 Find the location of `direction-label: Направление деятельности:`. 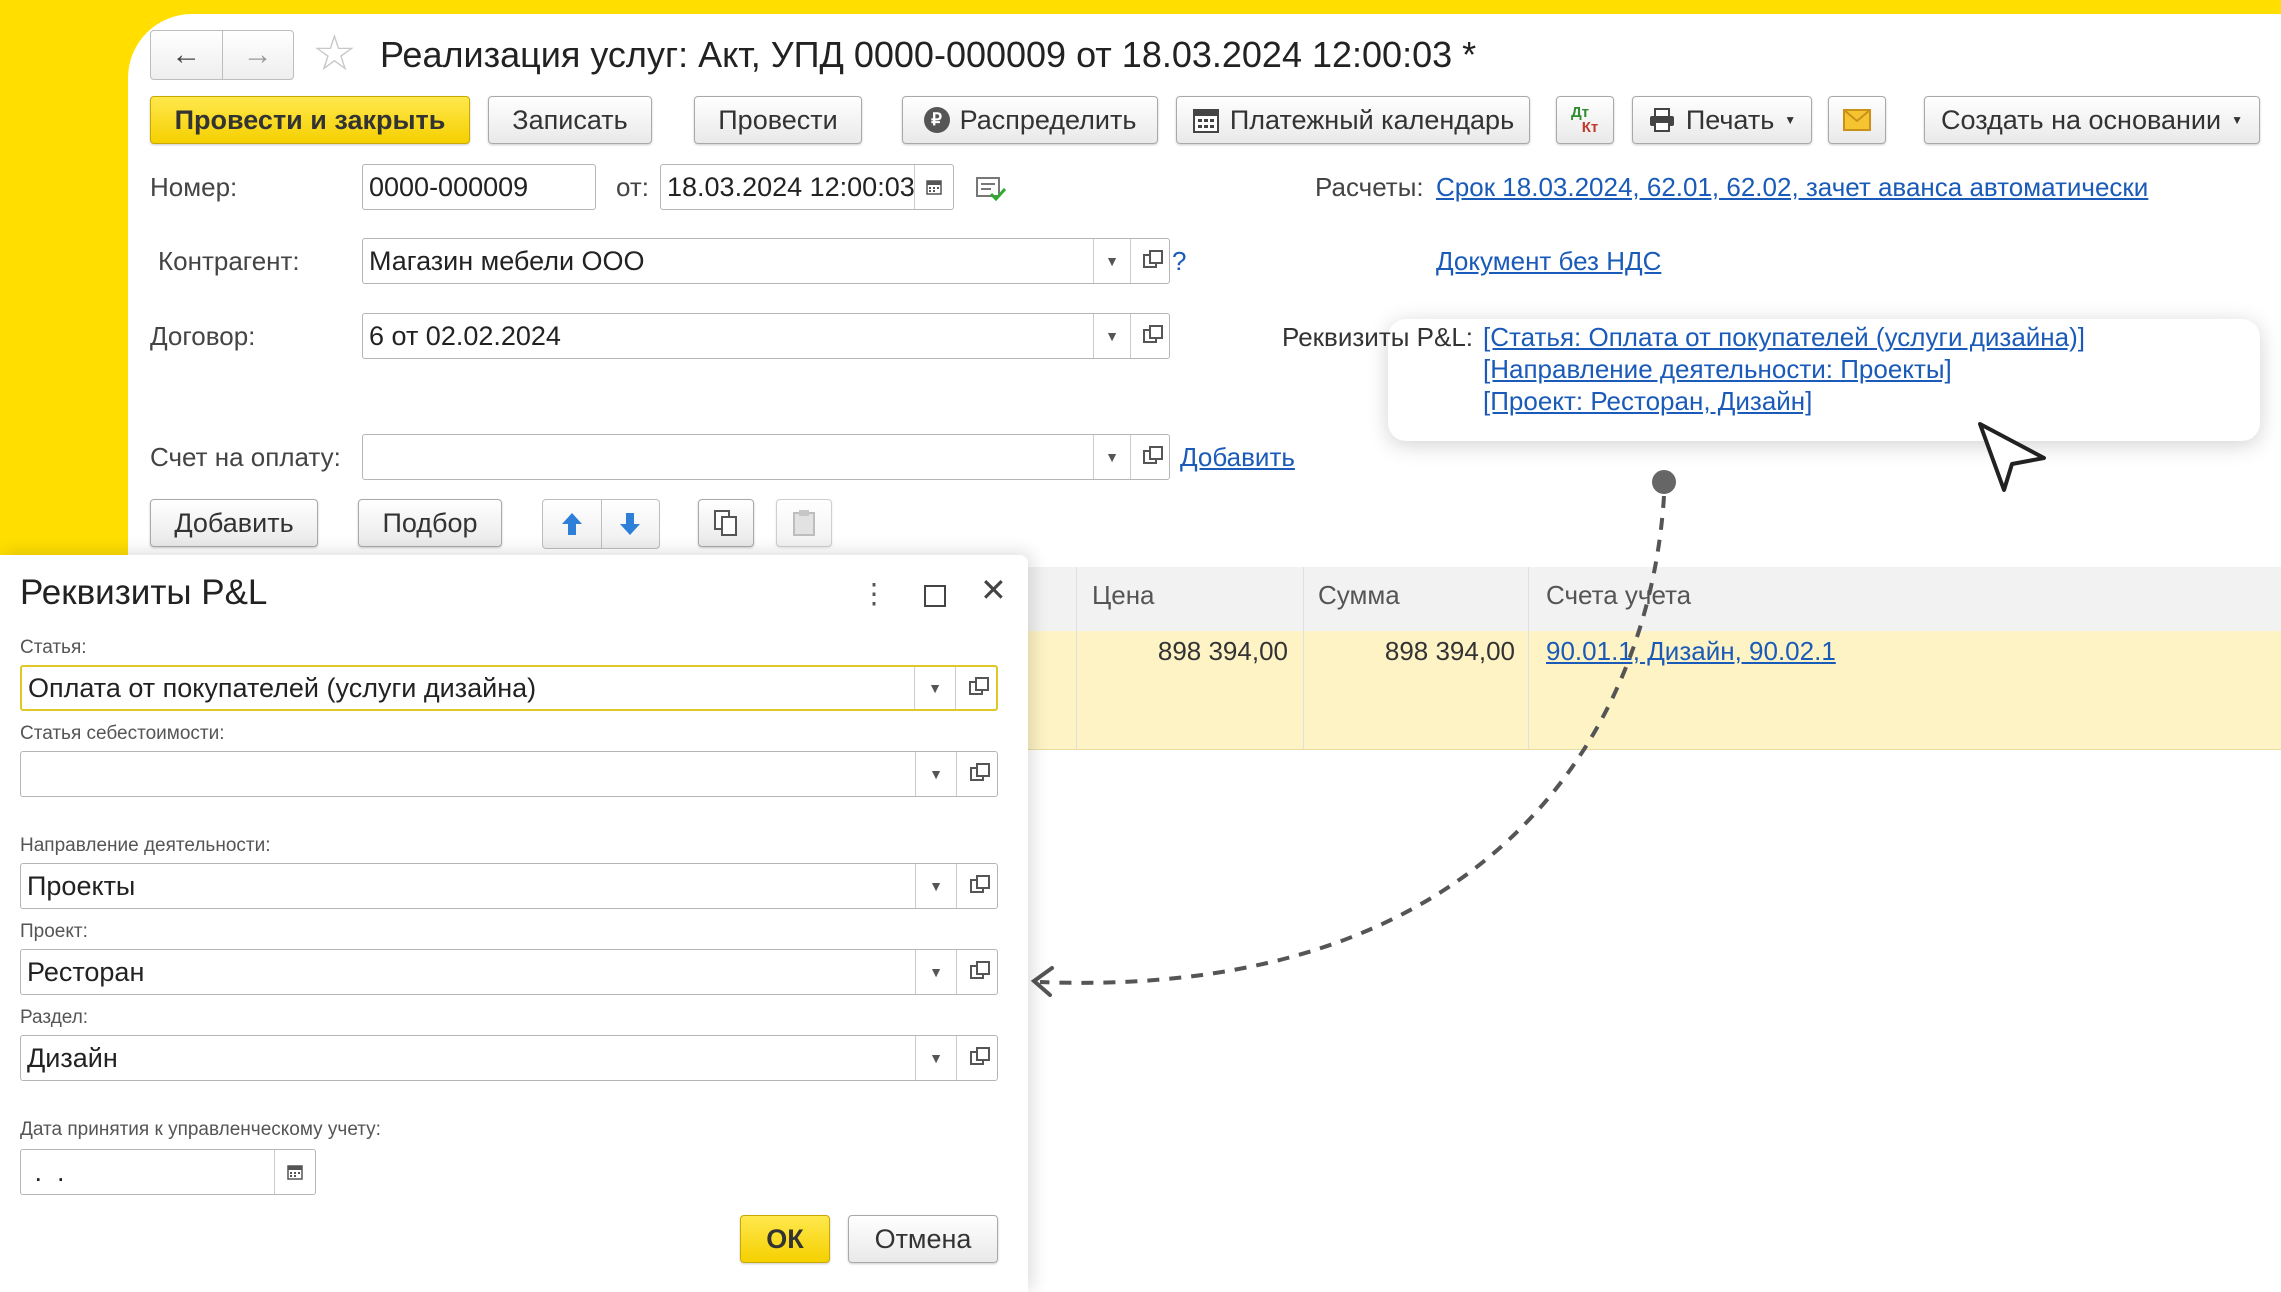

direction-label: Направление деятельности: is located at coordinates (145, 845).